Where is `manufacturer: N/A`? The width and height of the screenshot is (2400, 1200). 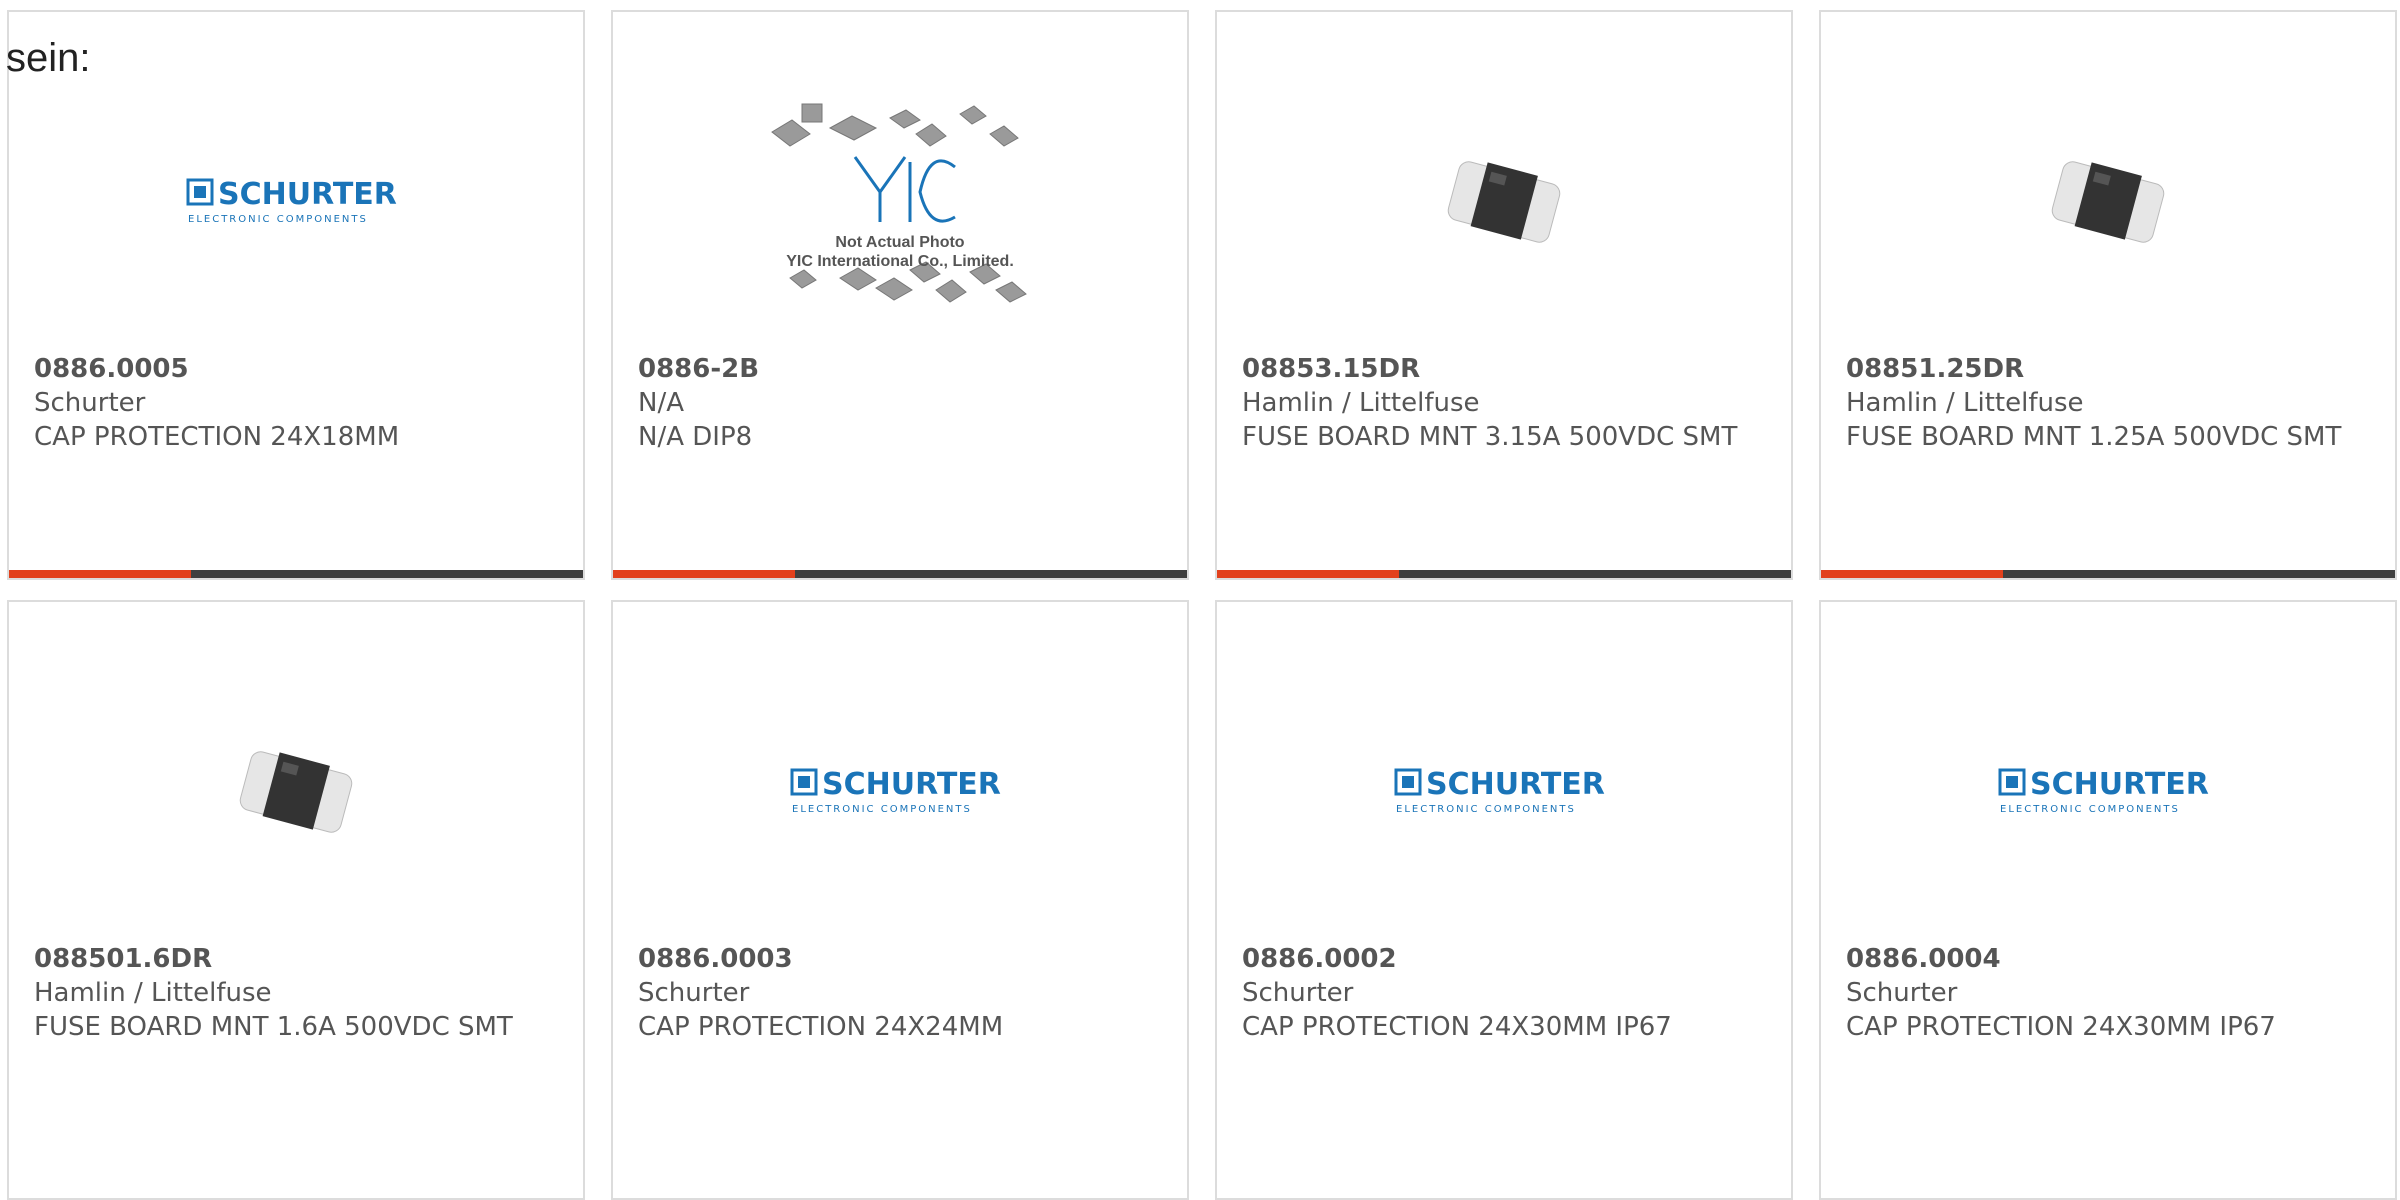
manufacturer: N/A is located at coordinates (661, 403).